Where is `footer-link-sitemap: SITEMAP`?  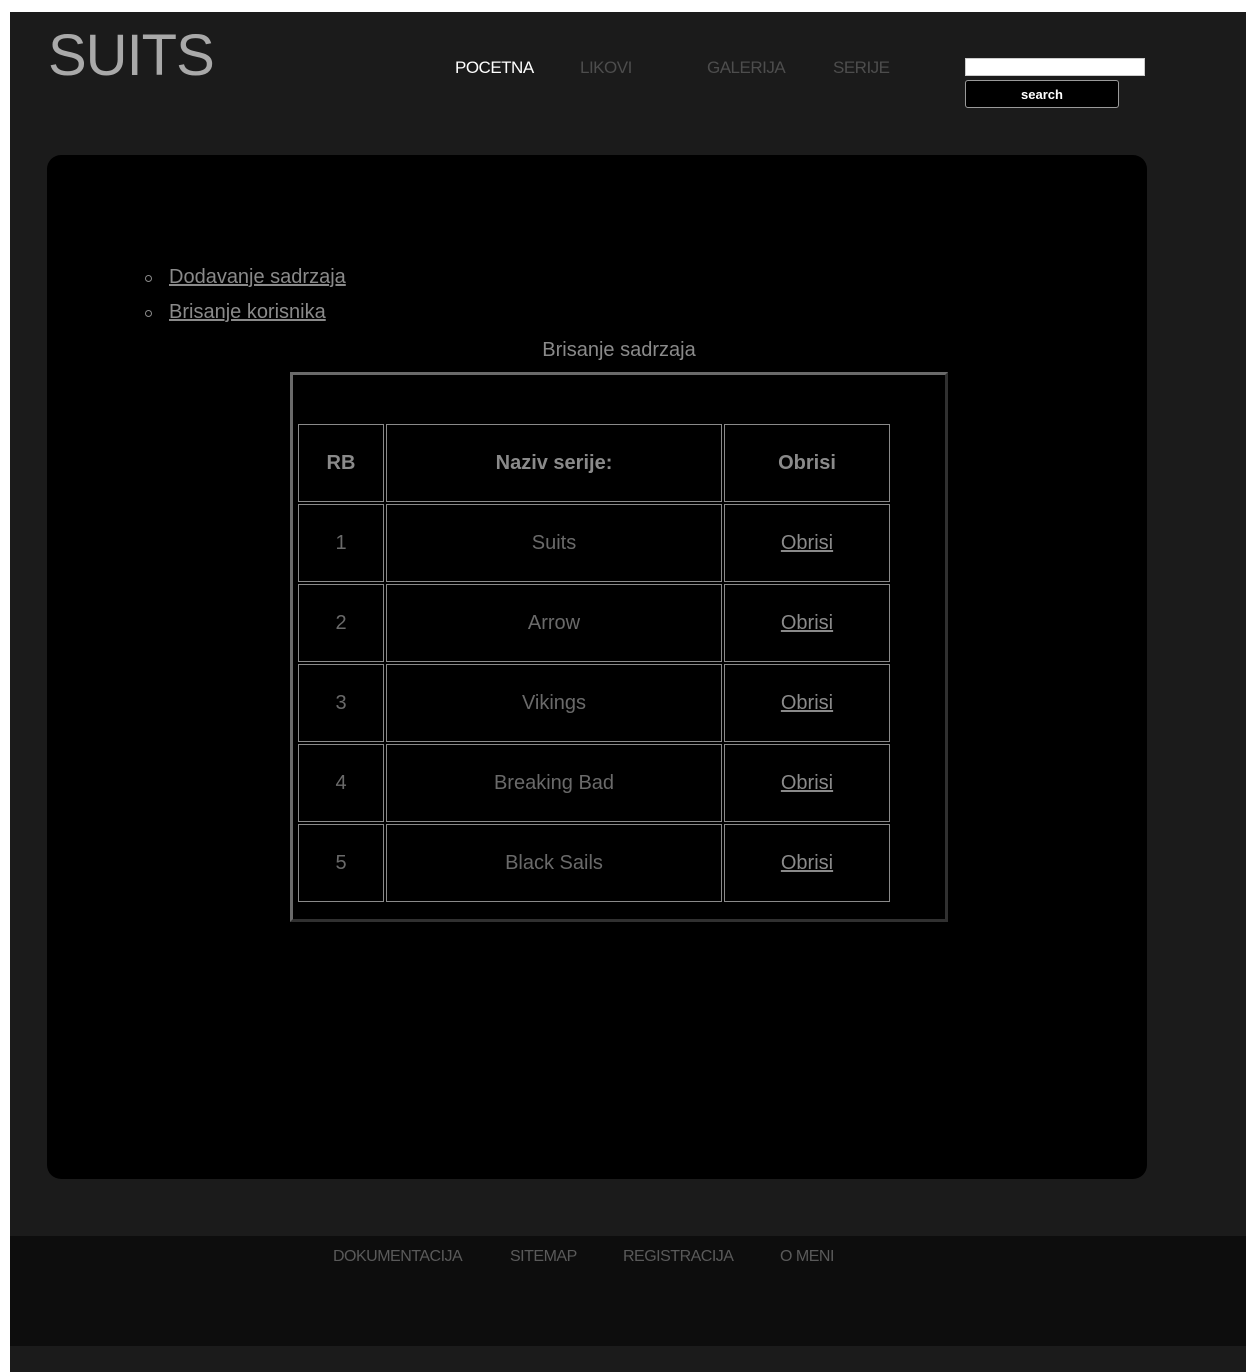
footer-link-sitemap: SITEMAP is located at coordinates (543, 1257).